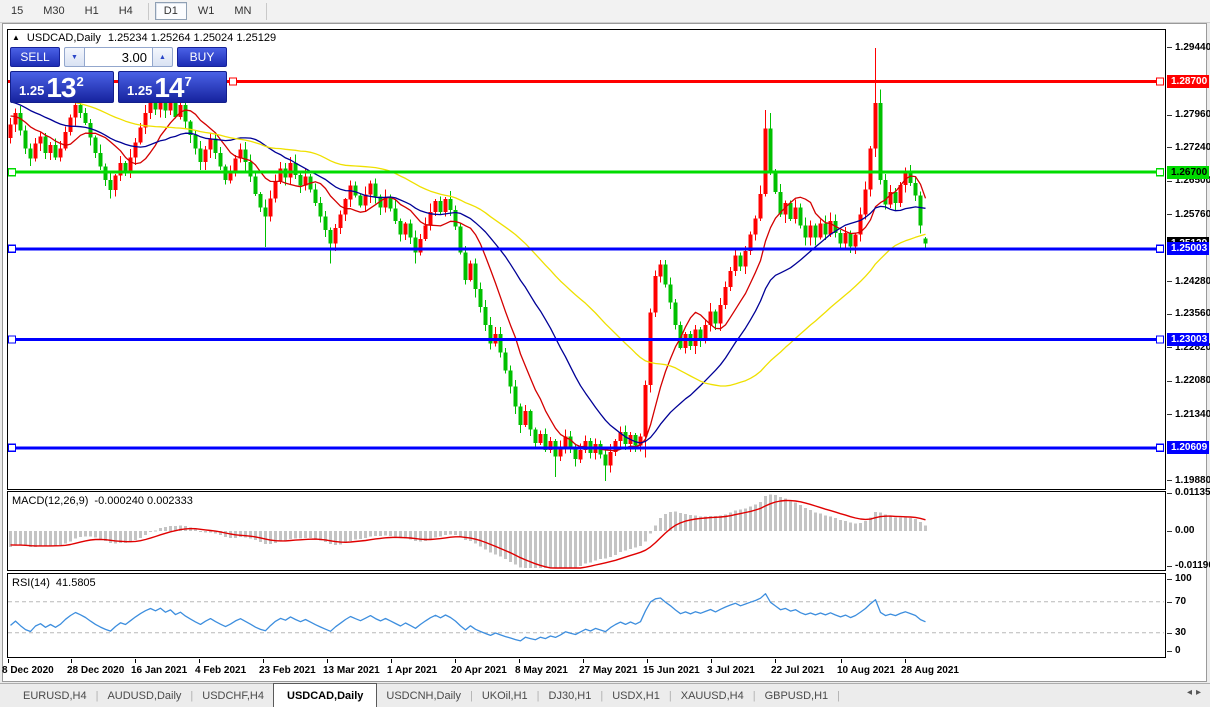  Describe the element at coordinates (35, 57) in the screenshot. I see `sell-button: SELL` at that location.